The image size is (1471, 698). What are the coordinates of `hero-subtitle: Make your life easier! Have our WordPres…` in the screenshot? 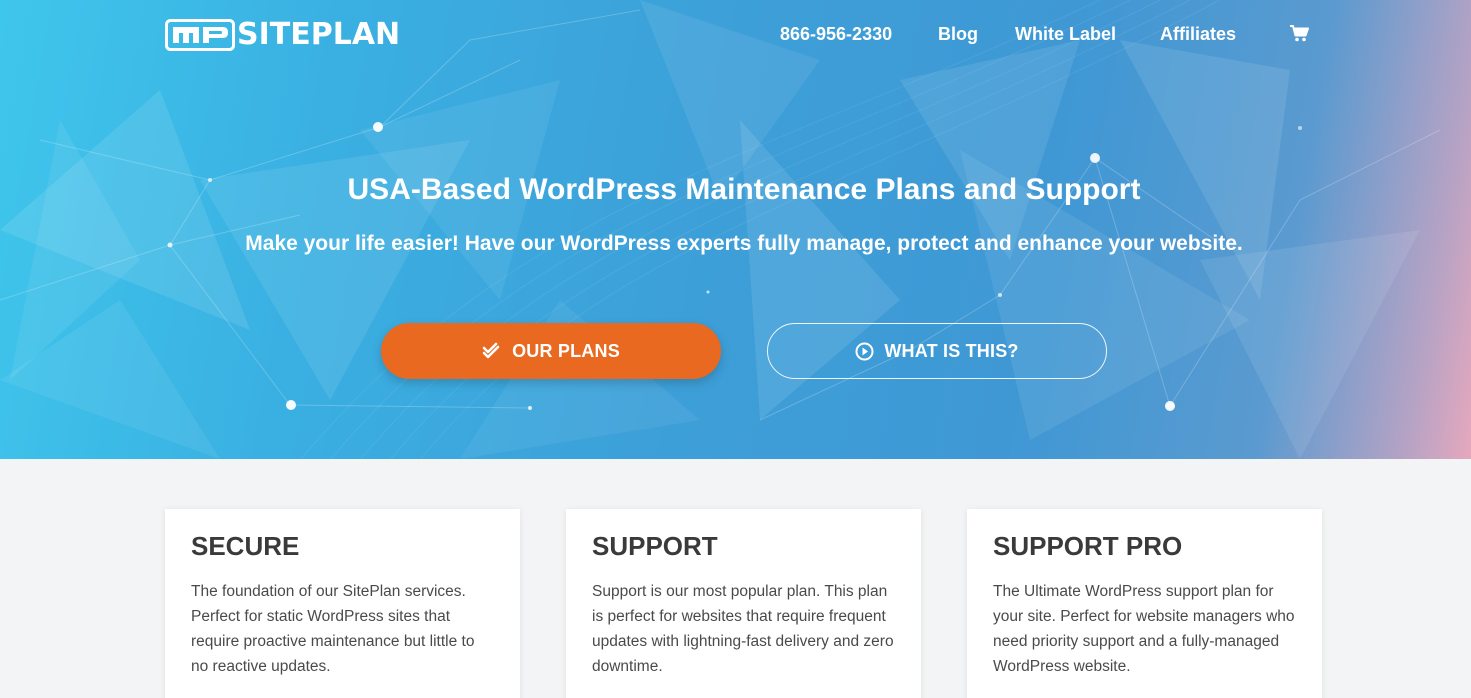 It's located at (744, 243).